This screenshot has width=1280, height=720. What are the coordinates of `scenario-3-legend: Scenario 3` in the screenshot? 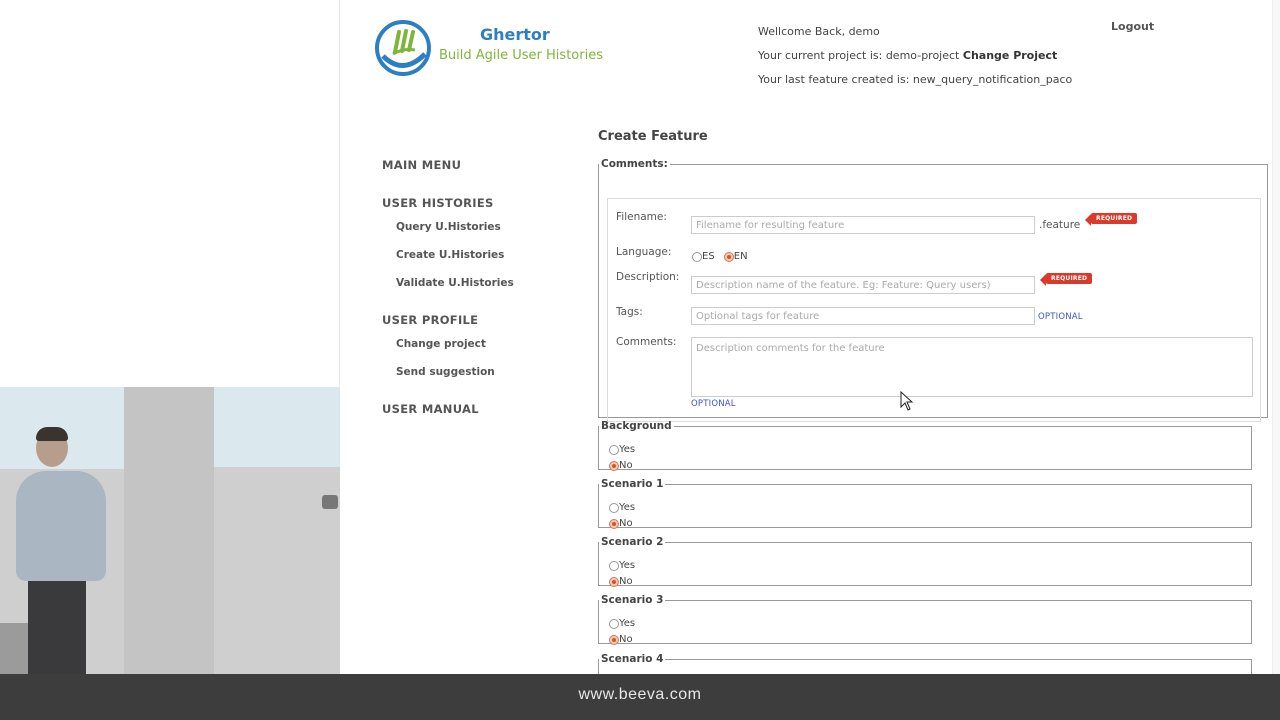 It's located at (632, 600).